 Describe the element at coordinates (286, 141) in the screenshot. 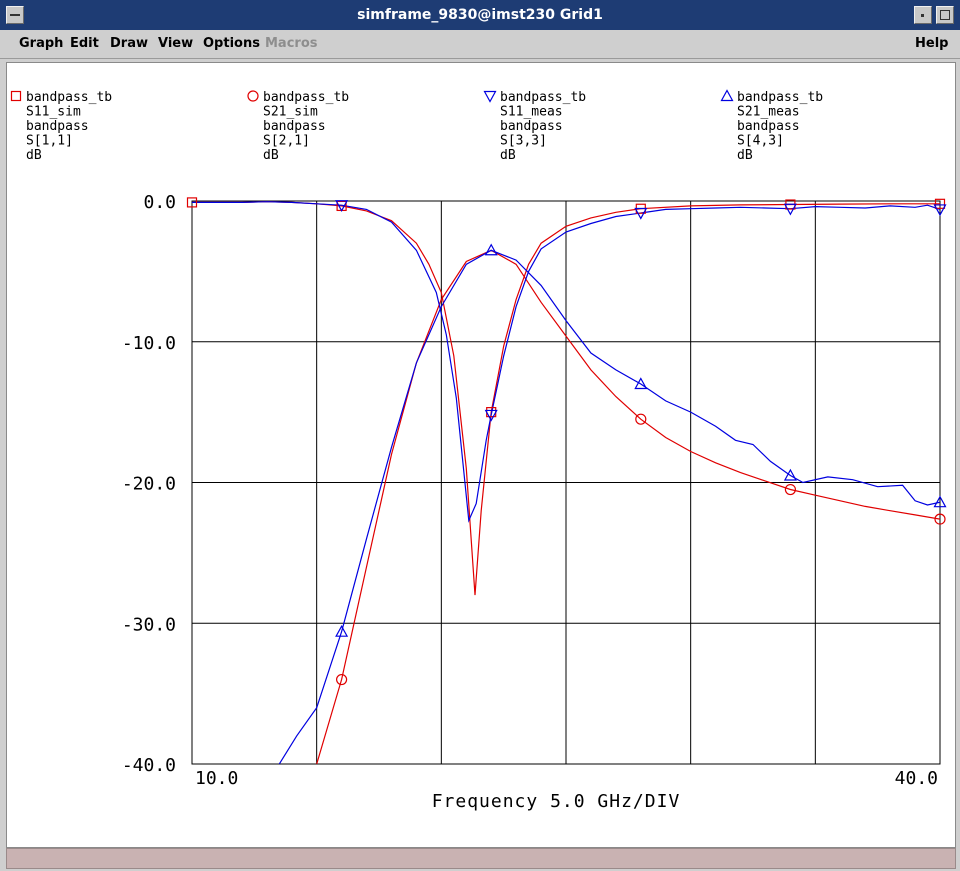

I see `legend-text: S[2,1]` at that location.